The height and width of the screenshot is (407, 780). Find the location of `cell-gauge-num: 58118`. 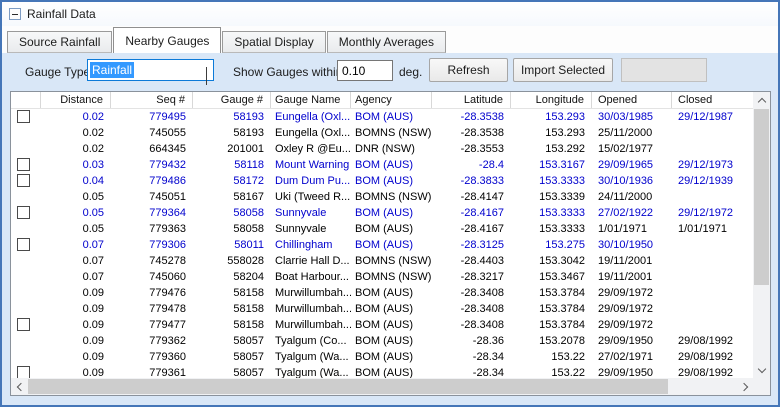

cell-gauge-num: 58118 is located at coordinates (249, 165).